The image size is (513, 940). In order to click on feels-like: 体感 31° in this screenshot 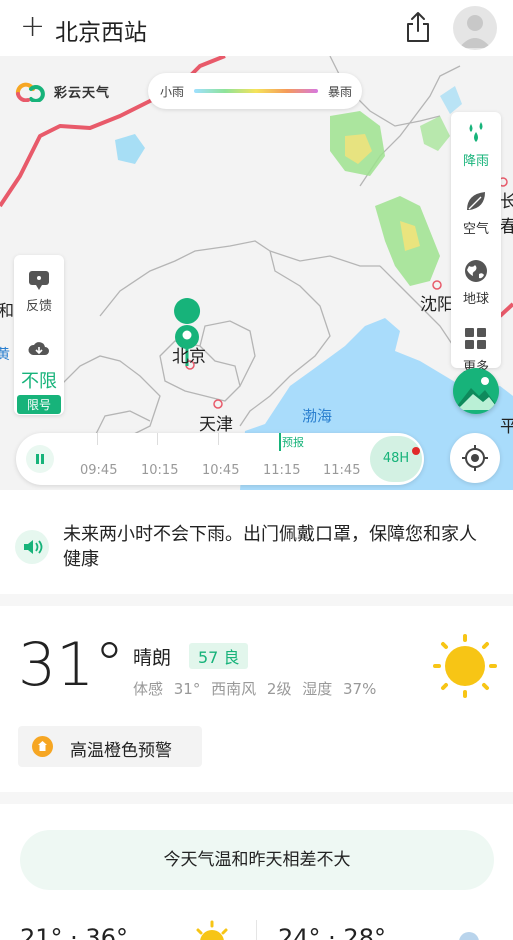, I will do `click(167, 689)`.